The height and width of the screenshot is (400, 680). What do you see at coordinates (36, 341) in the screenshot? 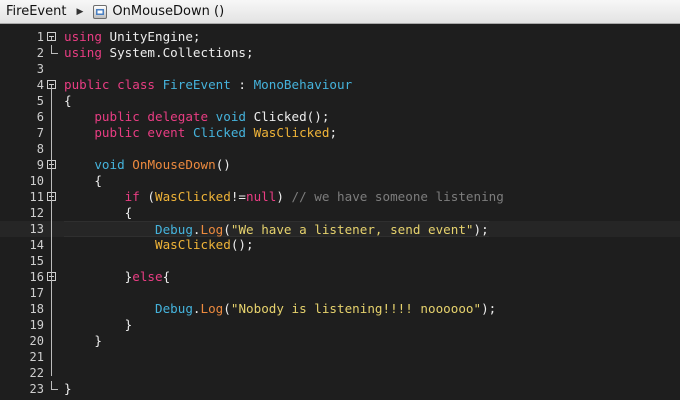
I see `line-number: 20` at bounding box center [36, 341].